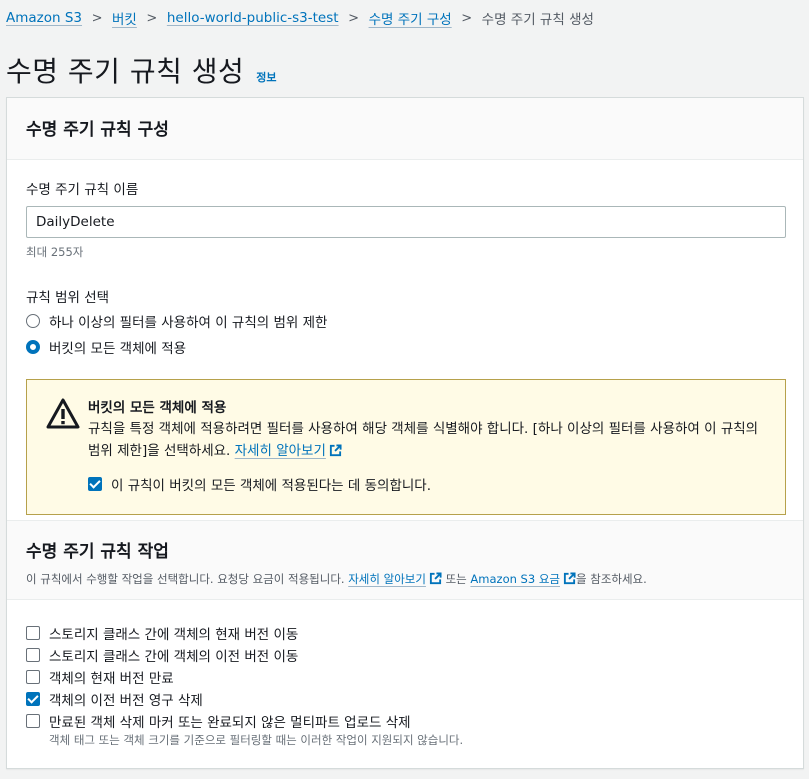  Describe the element at coordinates (63, 413) in the screenshot. I see `warning-icon` at that location.